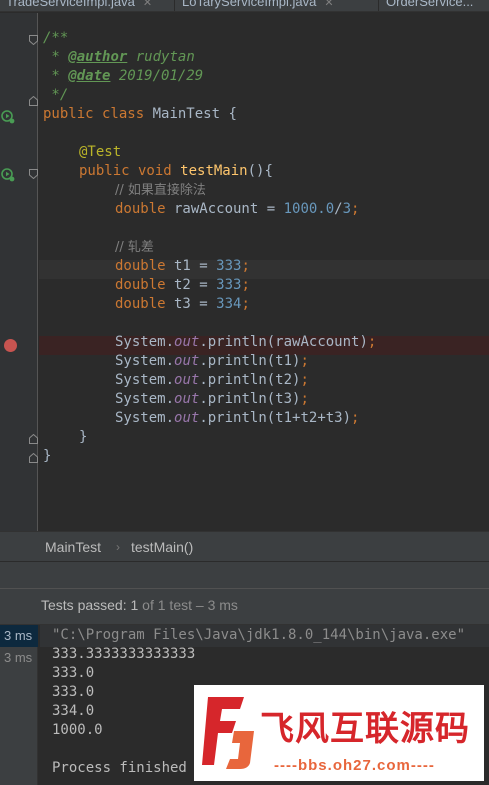 Image resolution: width=489 pixels, height=785 pixels. I want to click on code-text: .println(t1+t2+t3), so click(275, 418).